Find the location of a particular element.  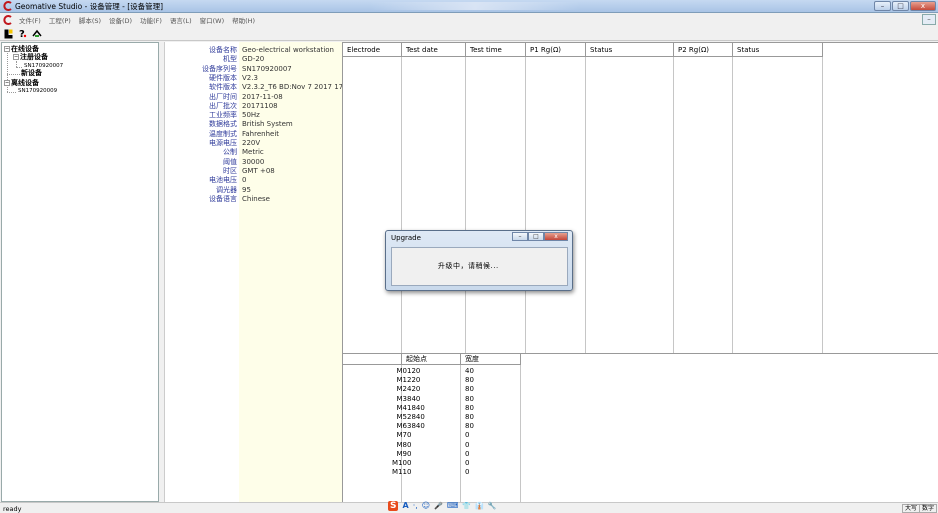

property-row: 硬件版本 V2.3 is located at coordinates (254, 78).